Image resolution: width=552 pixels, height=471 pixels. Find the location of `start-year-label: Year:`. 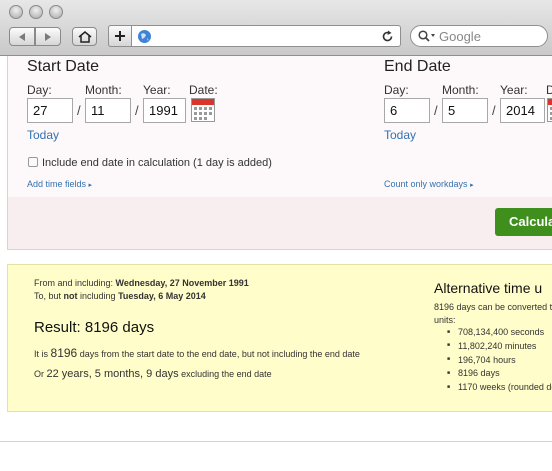

start-year-label: Year: is located at coordinates (157, 90).